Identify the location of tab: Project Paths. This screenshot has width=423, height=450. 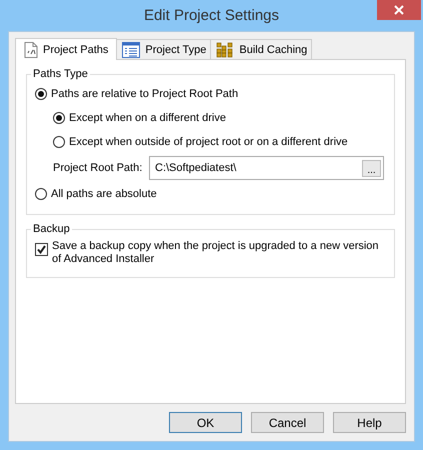
(66, 49).